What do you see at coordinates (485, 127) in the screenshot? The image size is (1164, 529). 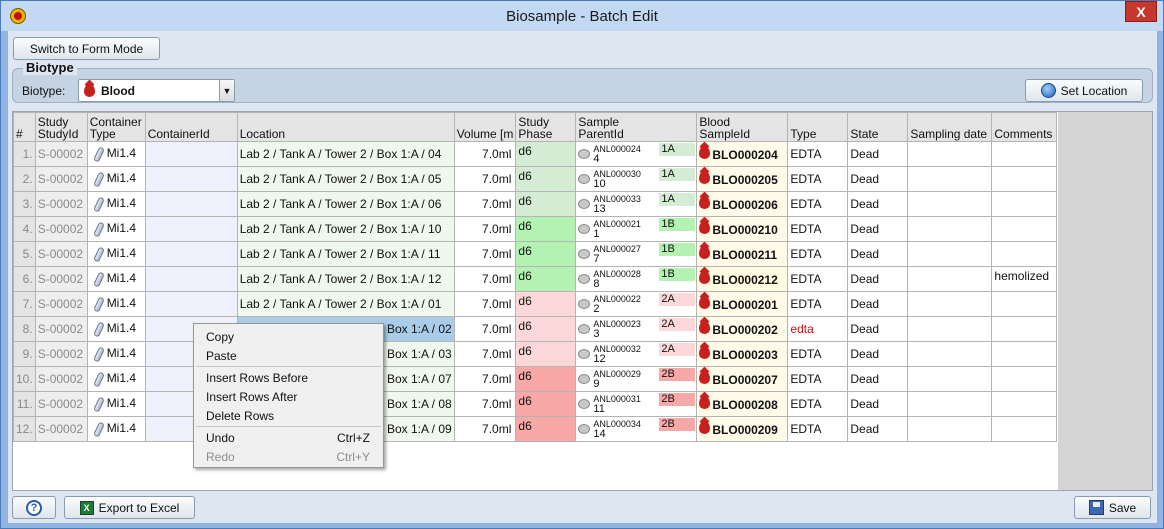 I see `column-header: Volume [m` at bounding box center [485, 127].